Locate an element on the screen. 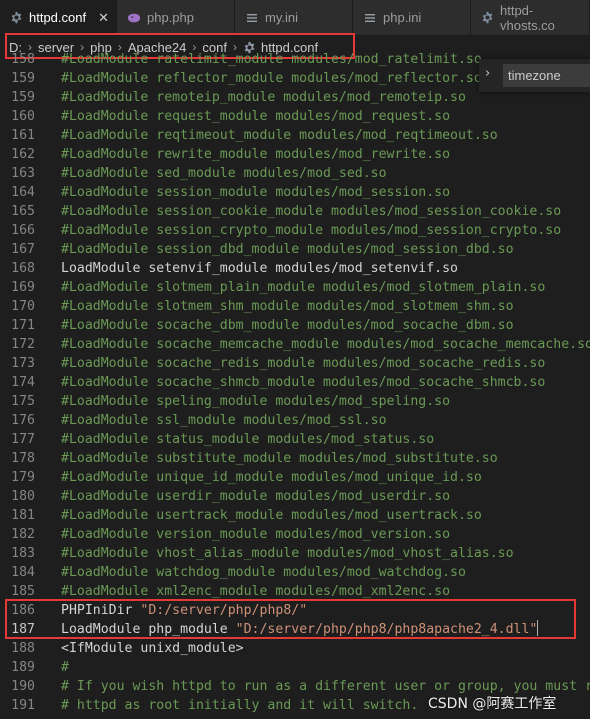 The width and height of the screenshot is (590, 719). tab-php-php: php.php is located at coordinates (176, 17).